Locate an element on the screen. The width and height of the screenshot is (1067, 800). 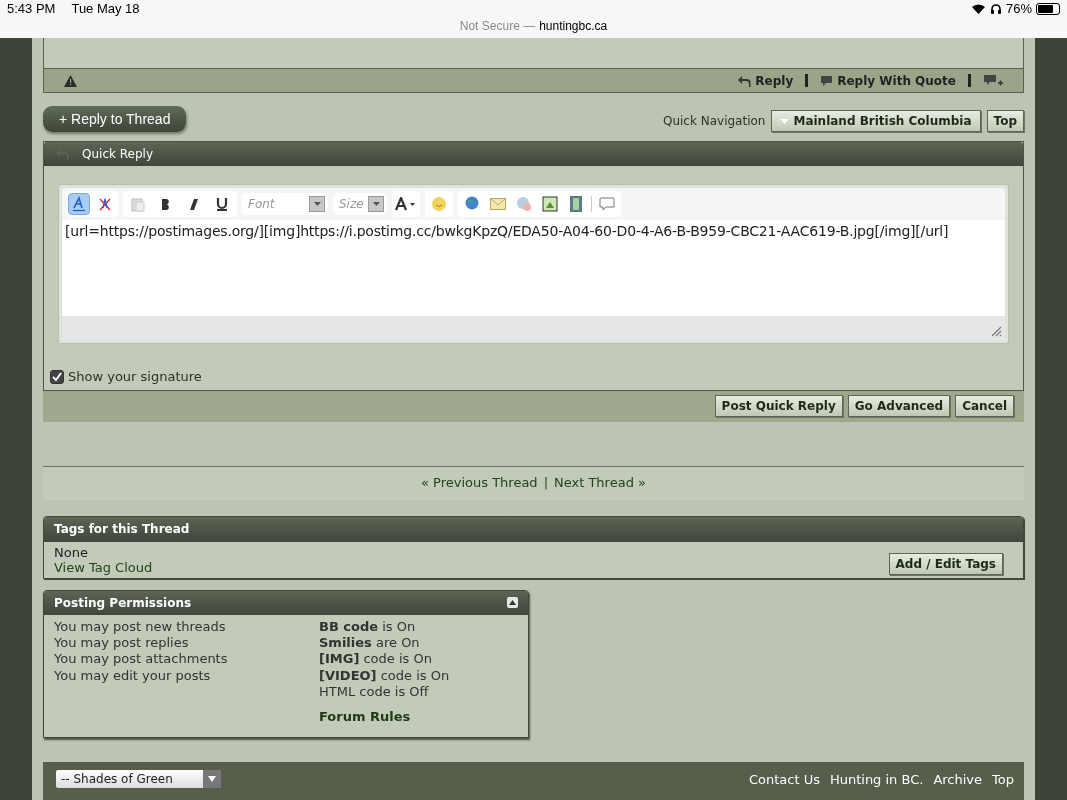
reply-with-quote-link: Reply With Quote is located at coordinates (888, 80).